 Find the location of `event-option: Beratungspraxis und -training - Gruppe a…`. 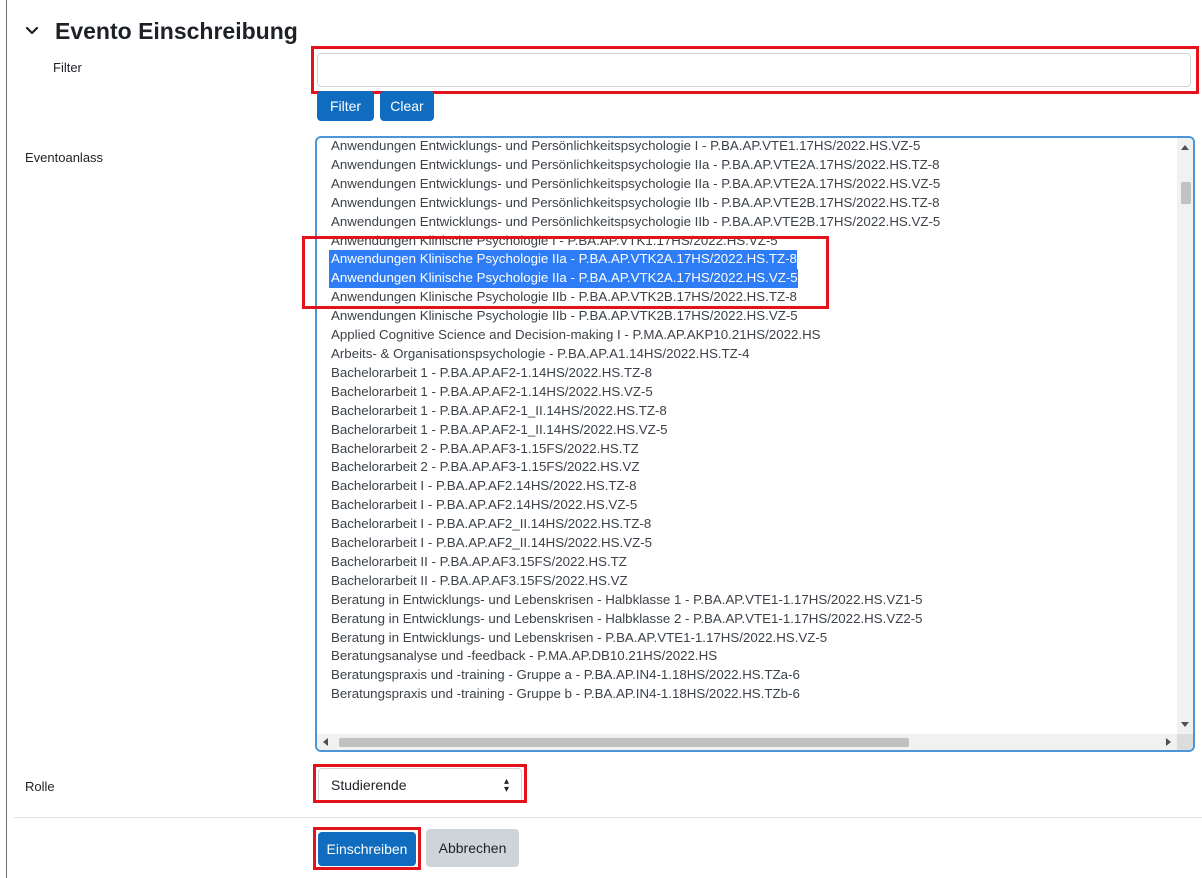

event-option: Beratungspraxis und -training - Gruppe a… is located at coordinates (564, 675).